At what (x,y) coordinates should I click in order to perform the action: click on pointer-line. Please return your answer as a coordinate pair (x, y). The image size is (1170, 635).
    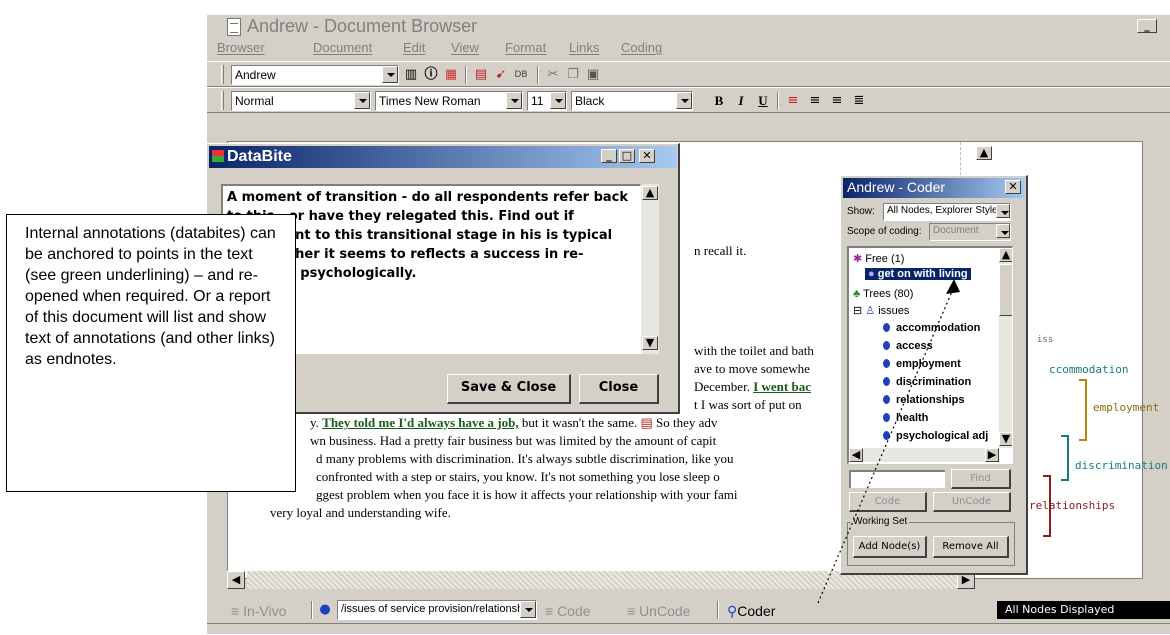
    Looking at the image, I should click on (886, 445).